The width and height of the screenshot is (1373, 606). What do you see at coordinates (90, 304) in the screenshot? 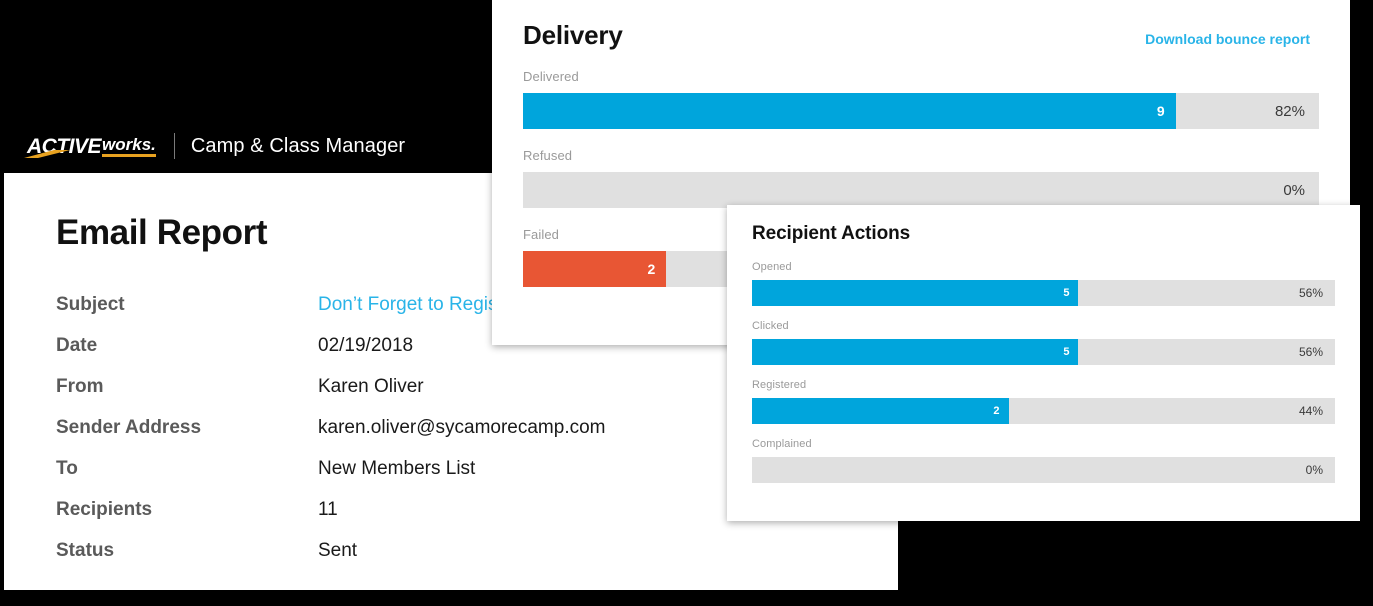
I see `detail-label-subject: Subject` at bounding box center [90, 304].